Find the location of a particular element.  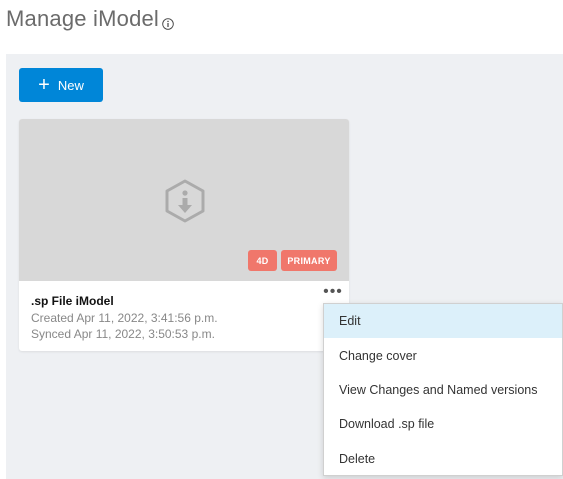

info-icon is located at coordinates (168, 24).